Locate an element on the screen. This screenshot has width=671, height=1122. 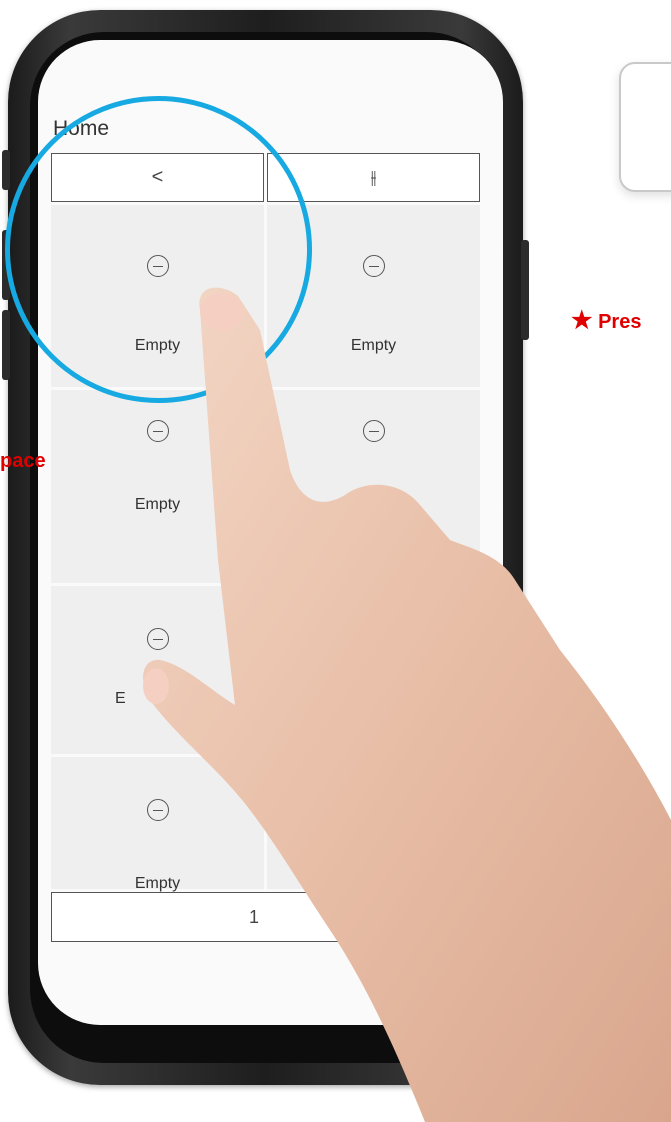
chevron-left-icon: < is located at coordinates (157, 177).